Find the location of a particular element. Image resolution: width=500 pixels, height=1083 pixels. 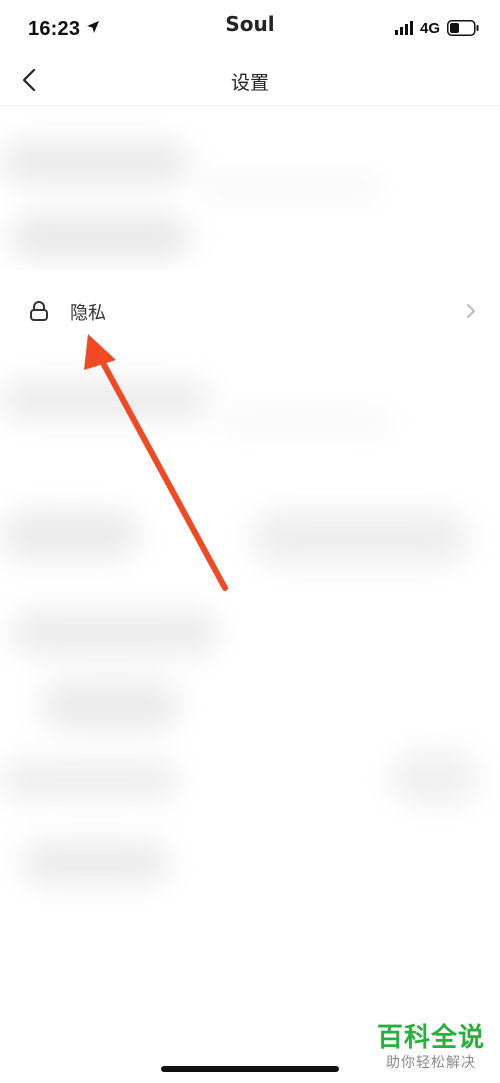

settings-item-privacy: 隐私 is located at coordinates (250, 311).